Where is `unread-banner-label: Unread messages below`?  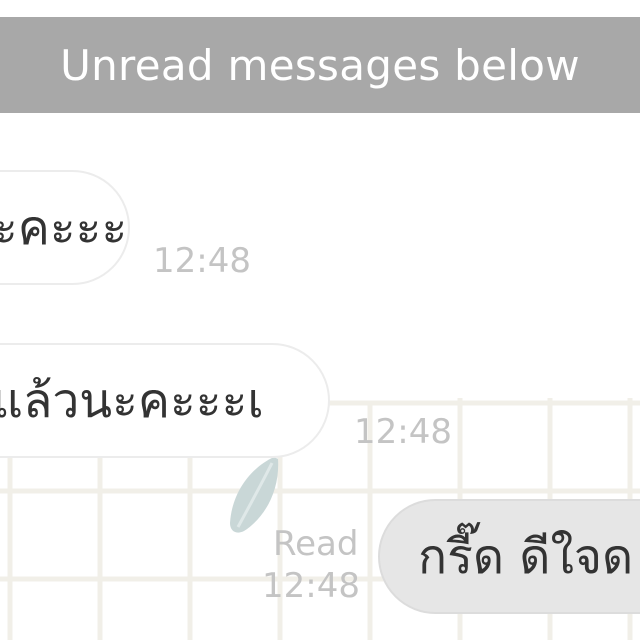
unread-banner-label: Unread messages below is located at coordinates (320, 65).